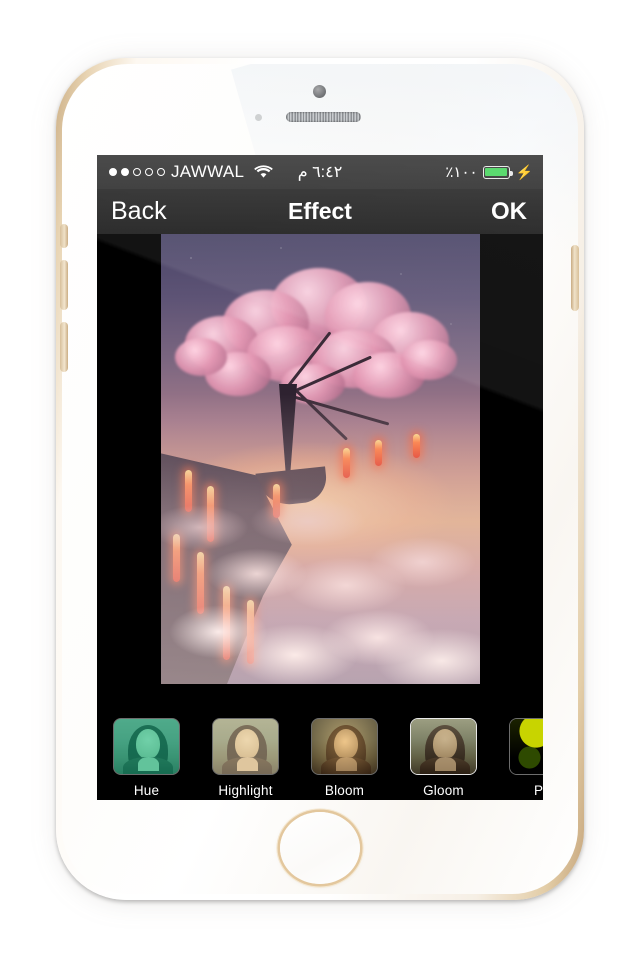  I want to click on filter-thumbnail-selected, so click(443, 746).